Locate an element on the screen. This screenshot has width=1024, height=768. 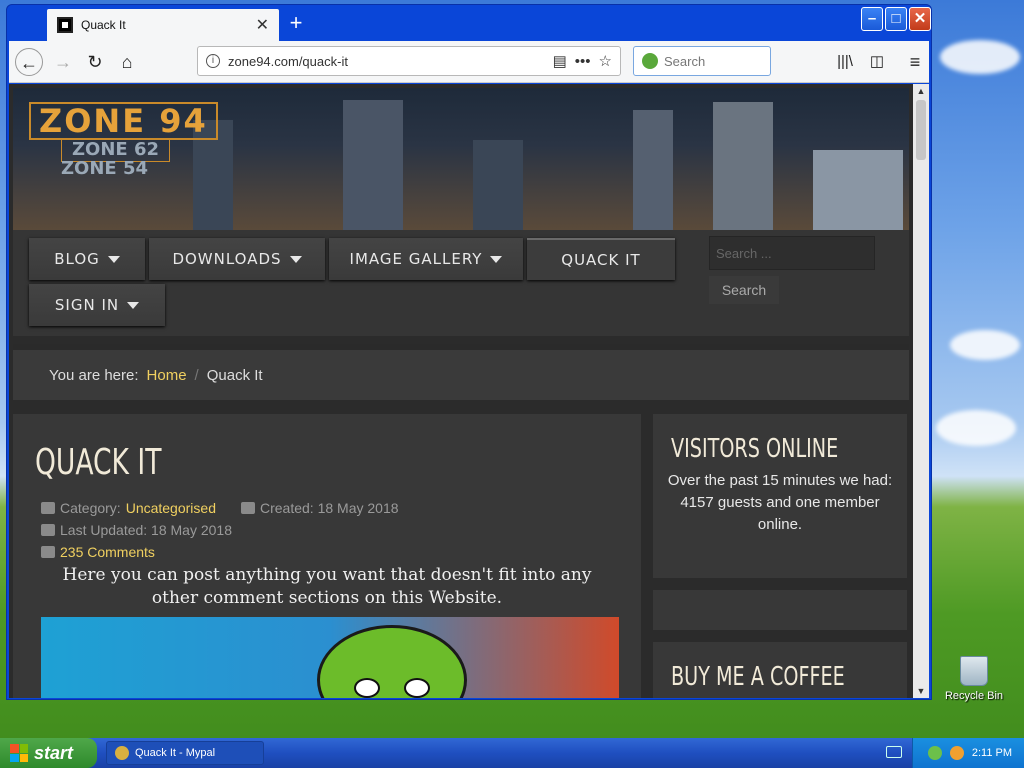
tab-close-icon: ✕ is located at coordinates (262, 25).